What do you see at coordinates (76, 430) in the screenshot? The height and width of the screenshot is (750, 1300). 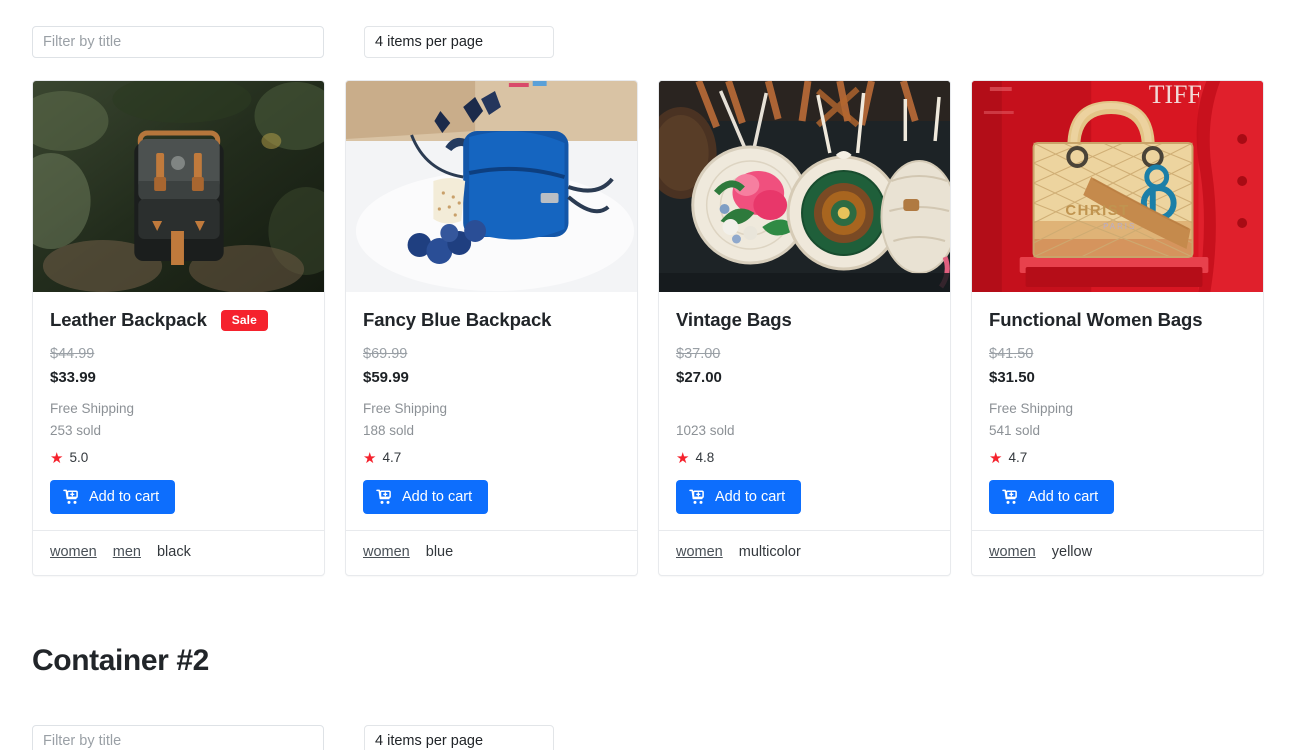 I see `sold-count: 253 sold` at bounding box center [76, 430].